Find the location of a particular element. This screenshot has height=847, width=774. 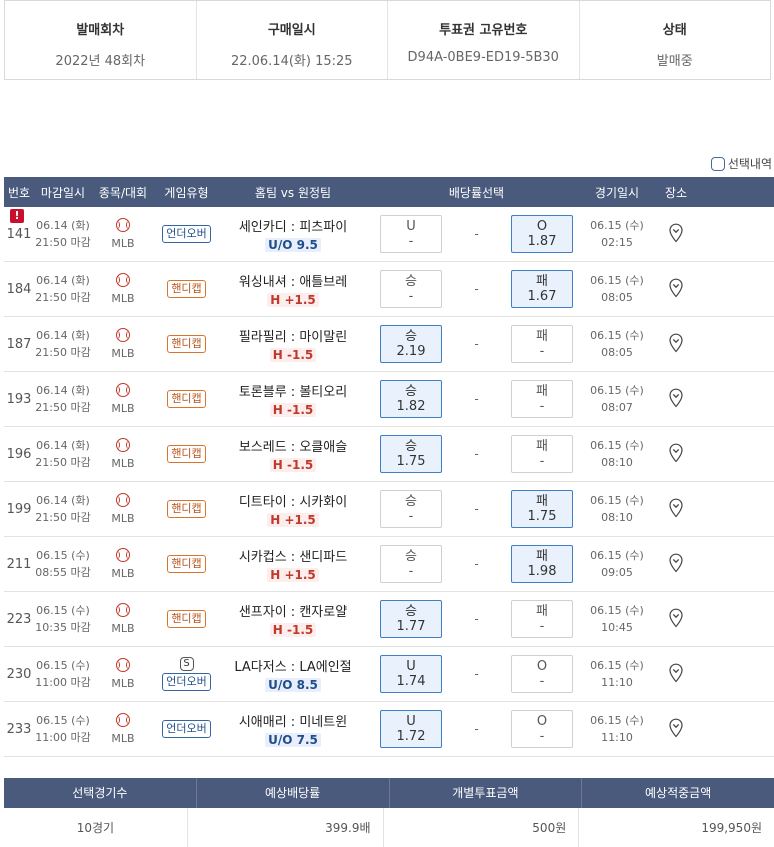

teams-label: 워싱내셔 : 애틀브레 is located at coordinates (293, 282).